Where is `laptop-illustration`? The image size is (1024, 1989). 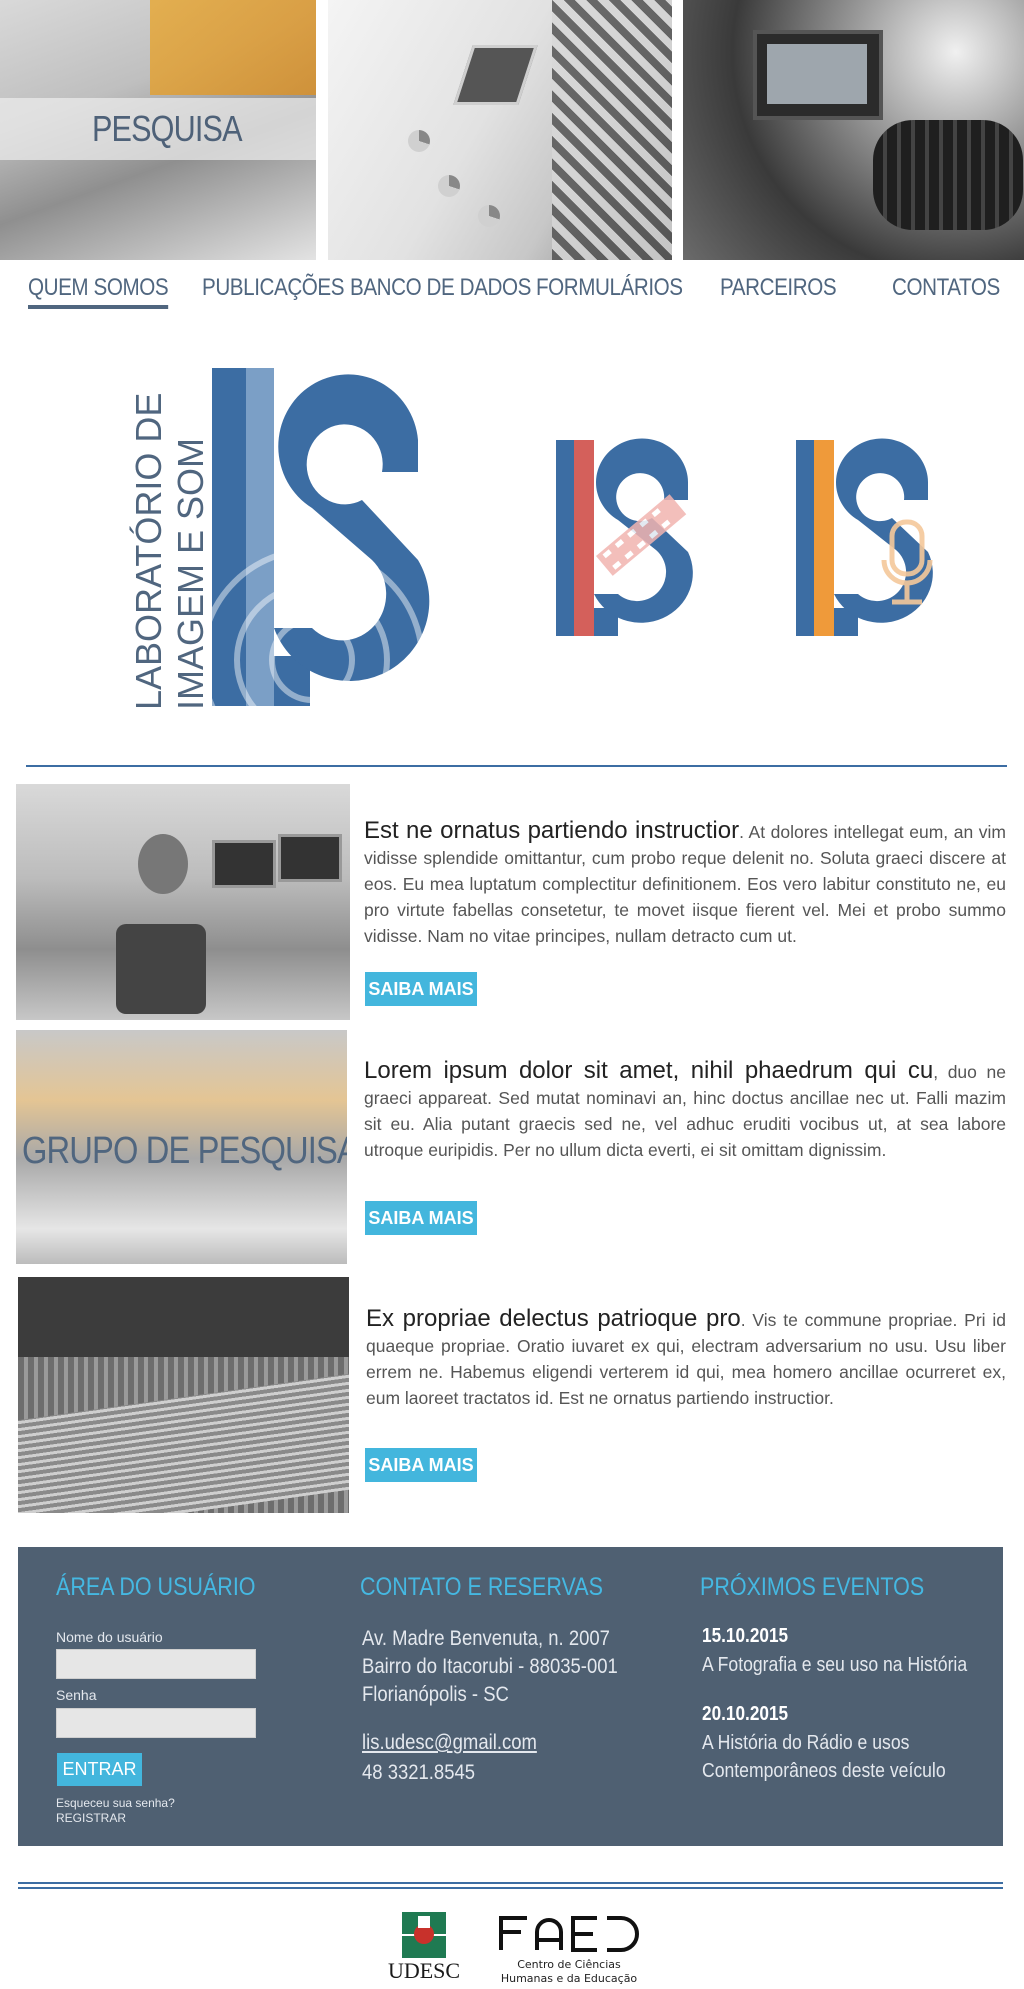
laptop-illustration is located at coordinates (495, 75).